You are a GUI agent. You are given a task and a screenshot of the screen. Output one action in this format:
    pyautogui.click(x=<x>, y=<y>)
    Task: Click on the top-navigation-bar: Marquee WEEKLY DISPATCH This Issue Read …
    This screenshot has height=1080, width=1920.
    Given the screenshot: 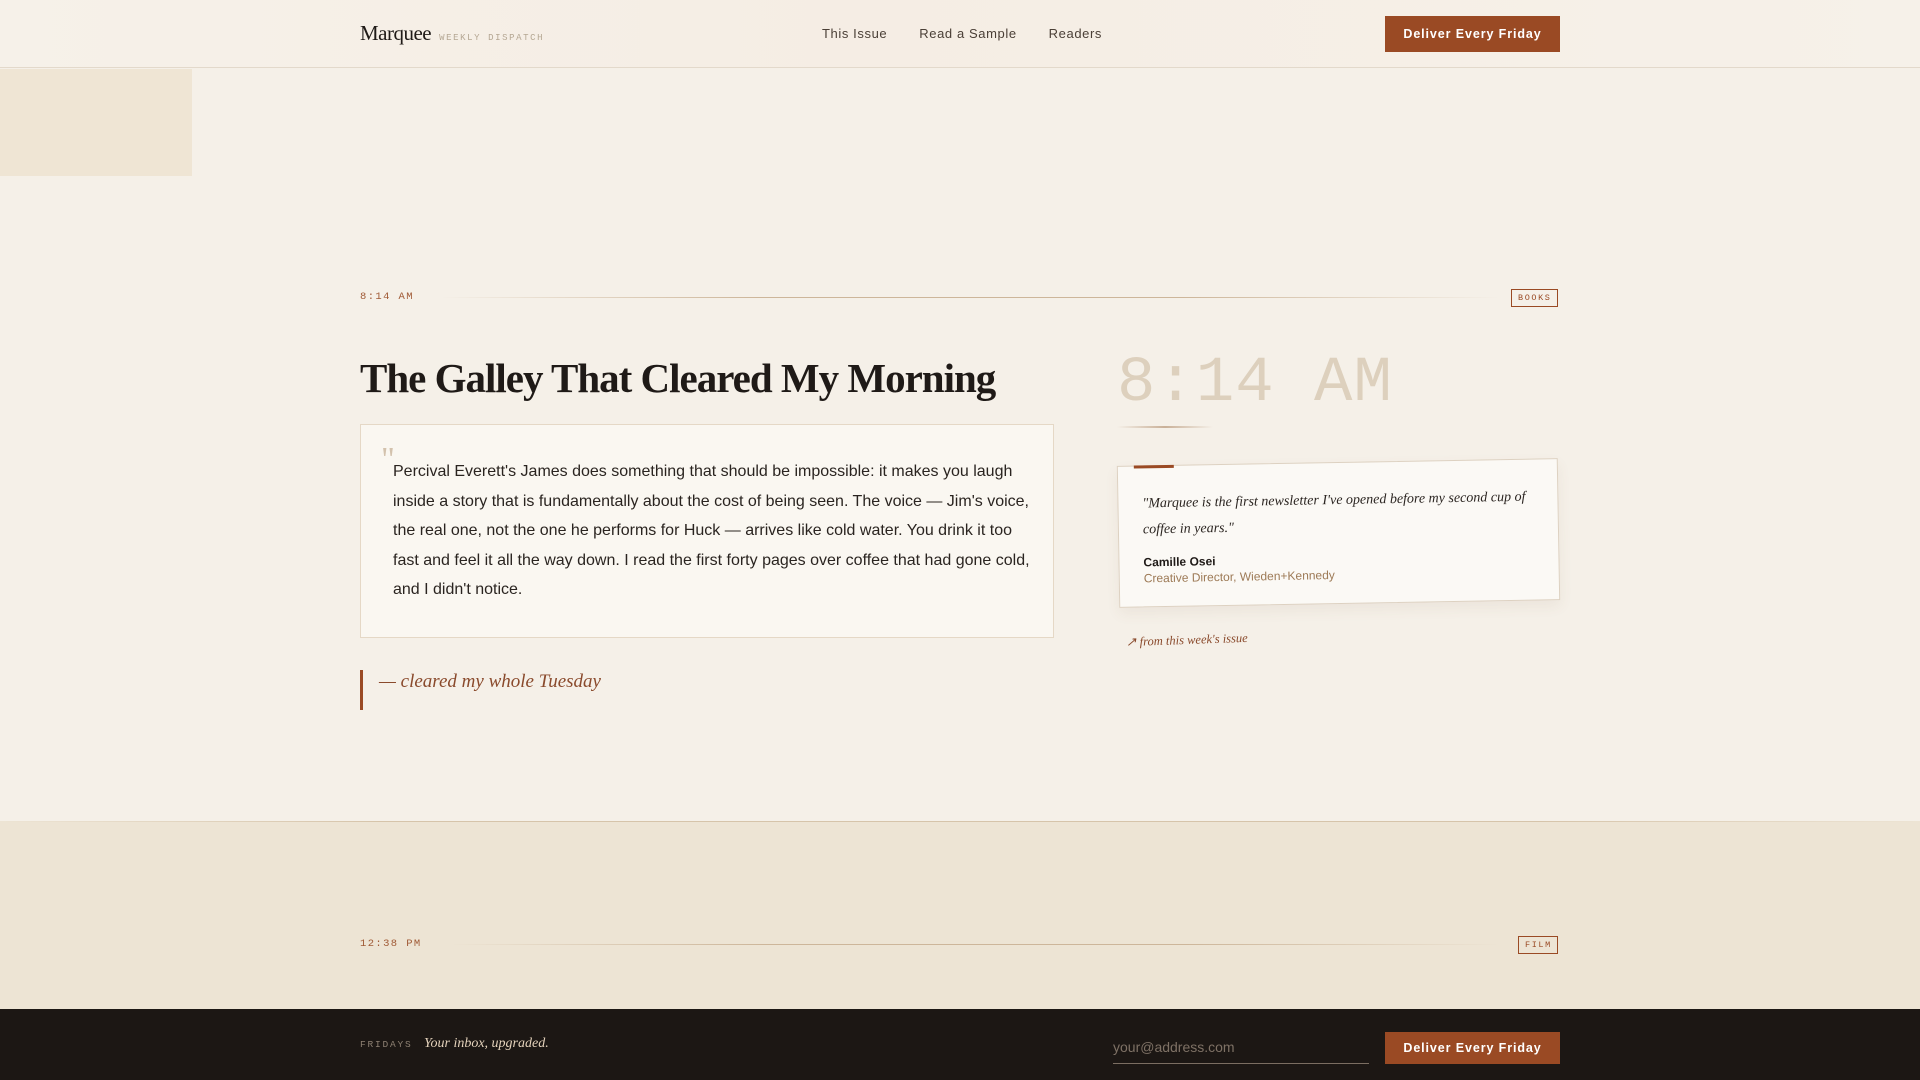 What is the action you would take?
    pyautogui.click(x=960, y=34)
    